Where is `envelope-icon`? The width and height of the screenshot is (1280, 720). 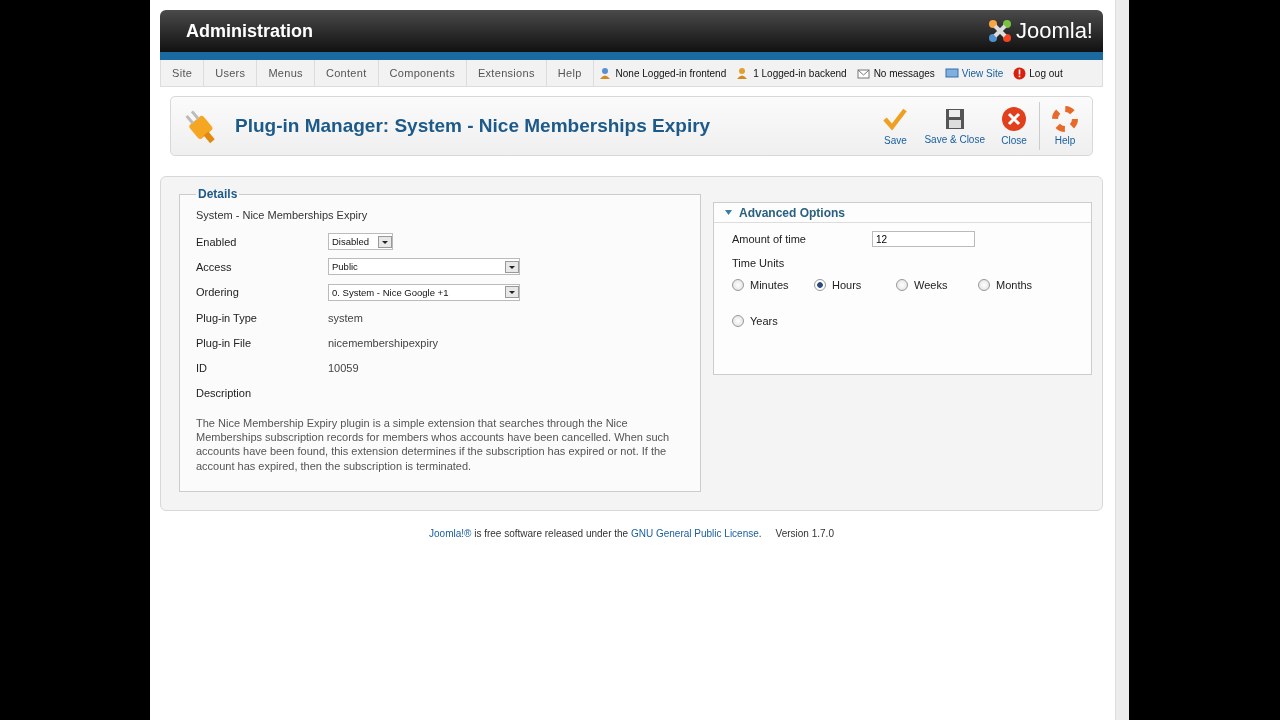 envelope-icon is located at coordinates (863, 73).